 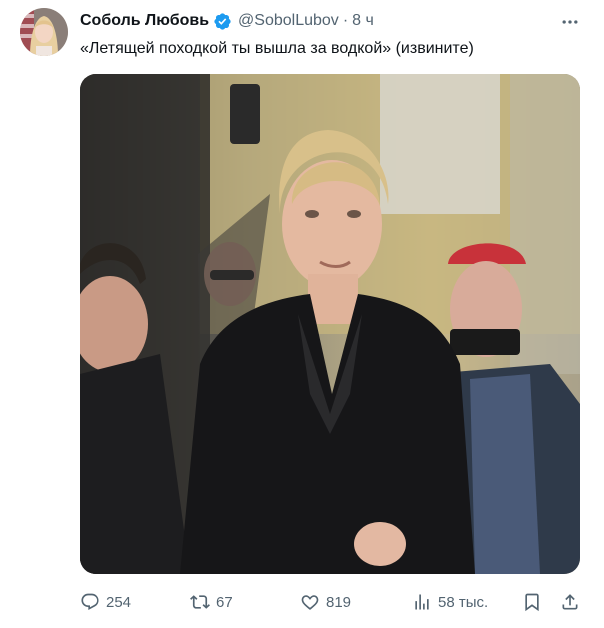 I want to click on heart-icon, so click(x=310, y=602).